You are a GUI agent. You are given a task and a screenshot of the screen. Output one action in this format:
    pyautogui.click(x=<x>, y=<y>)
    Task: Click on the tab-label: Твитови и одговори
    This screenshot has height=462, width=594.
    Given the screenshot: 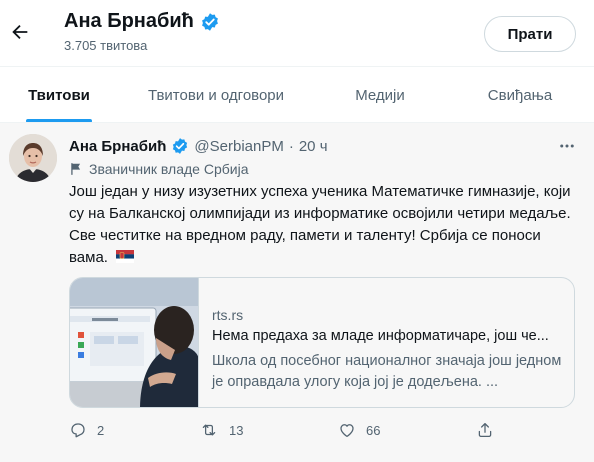 What is the action you would take?
    pyautogui.click(x=216, y=95)
    